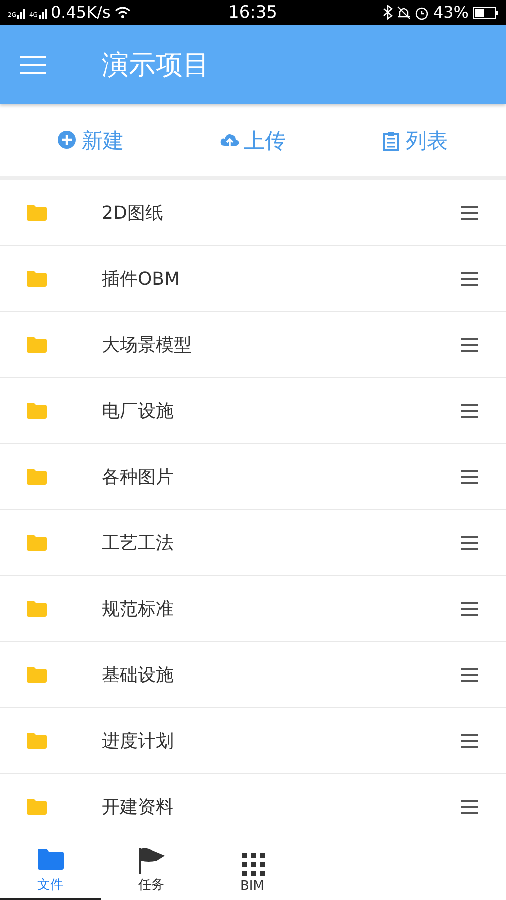 The width and height of the screenshot is (506, 900). I want to click on clock: 16:35, so click(253, 12).